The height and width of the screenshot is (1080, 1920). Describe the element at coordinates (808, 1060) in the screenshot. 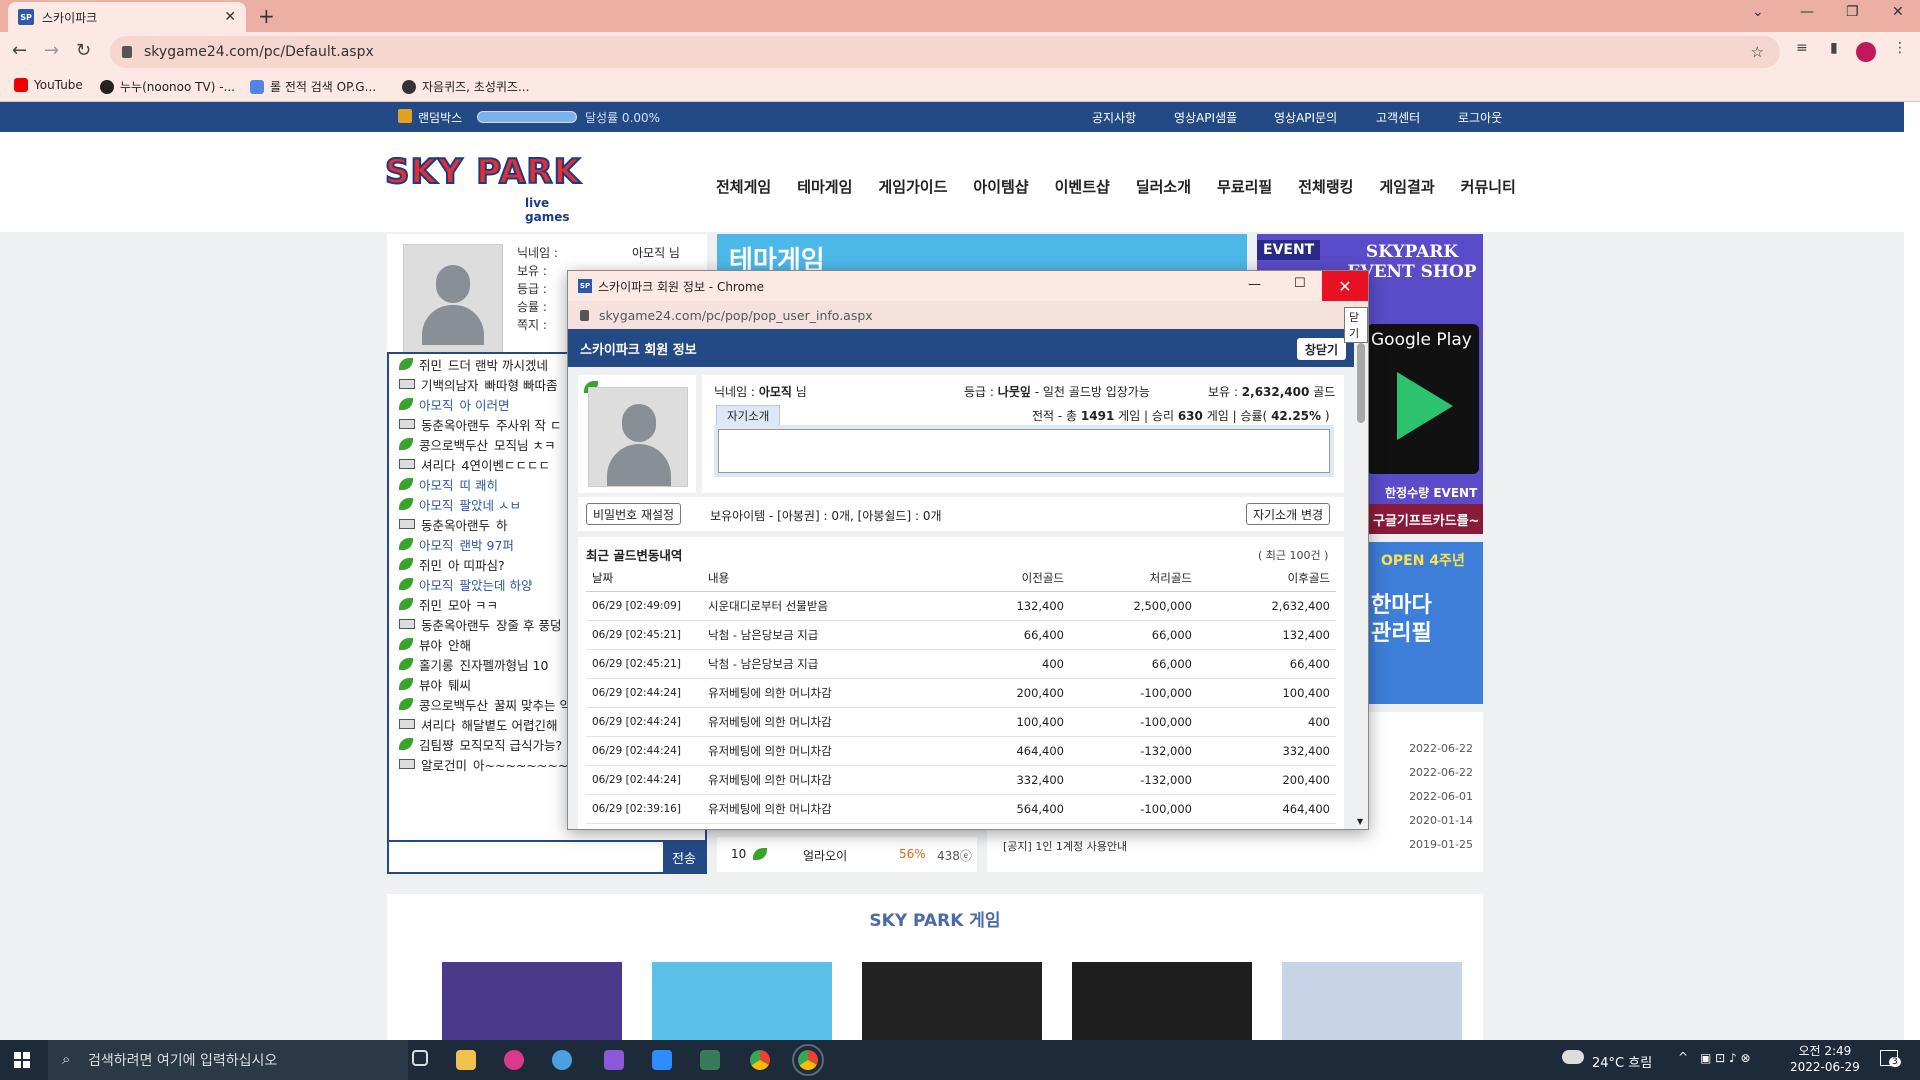

I see `chrome-active-icon` at that location.